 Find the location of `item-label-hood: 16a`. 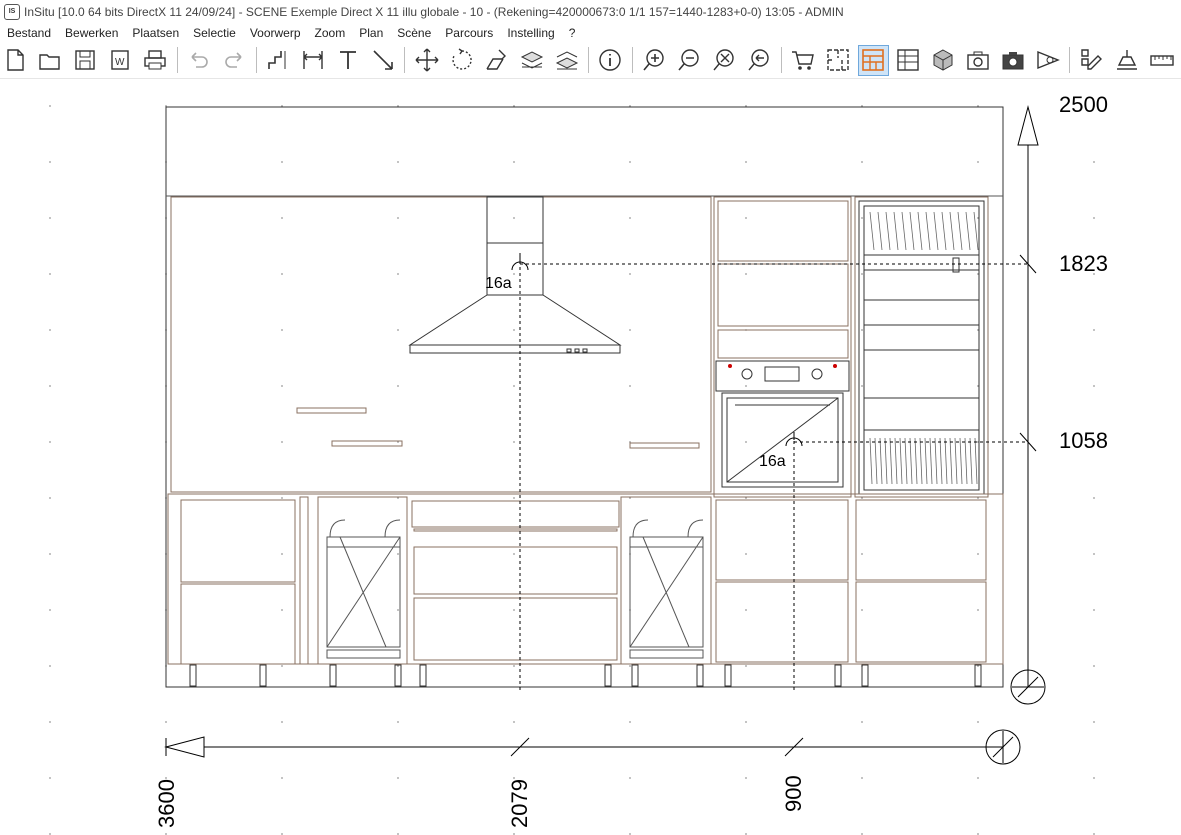

item-label-hood: 16a is located at coordinates (498, 283).